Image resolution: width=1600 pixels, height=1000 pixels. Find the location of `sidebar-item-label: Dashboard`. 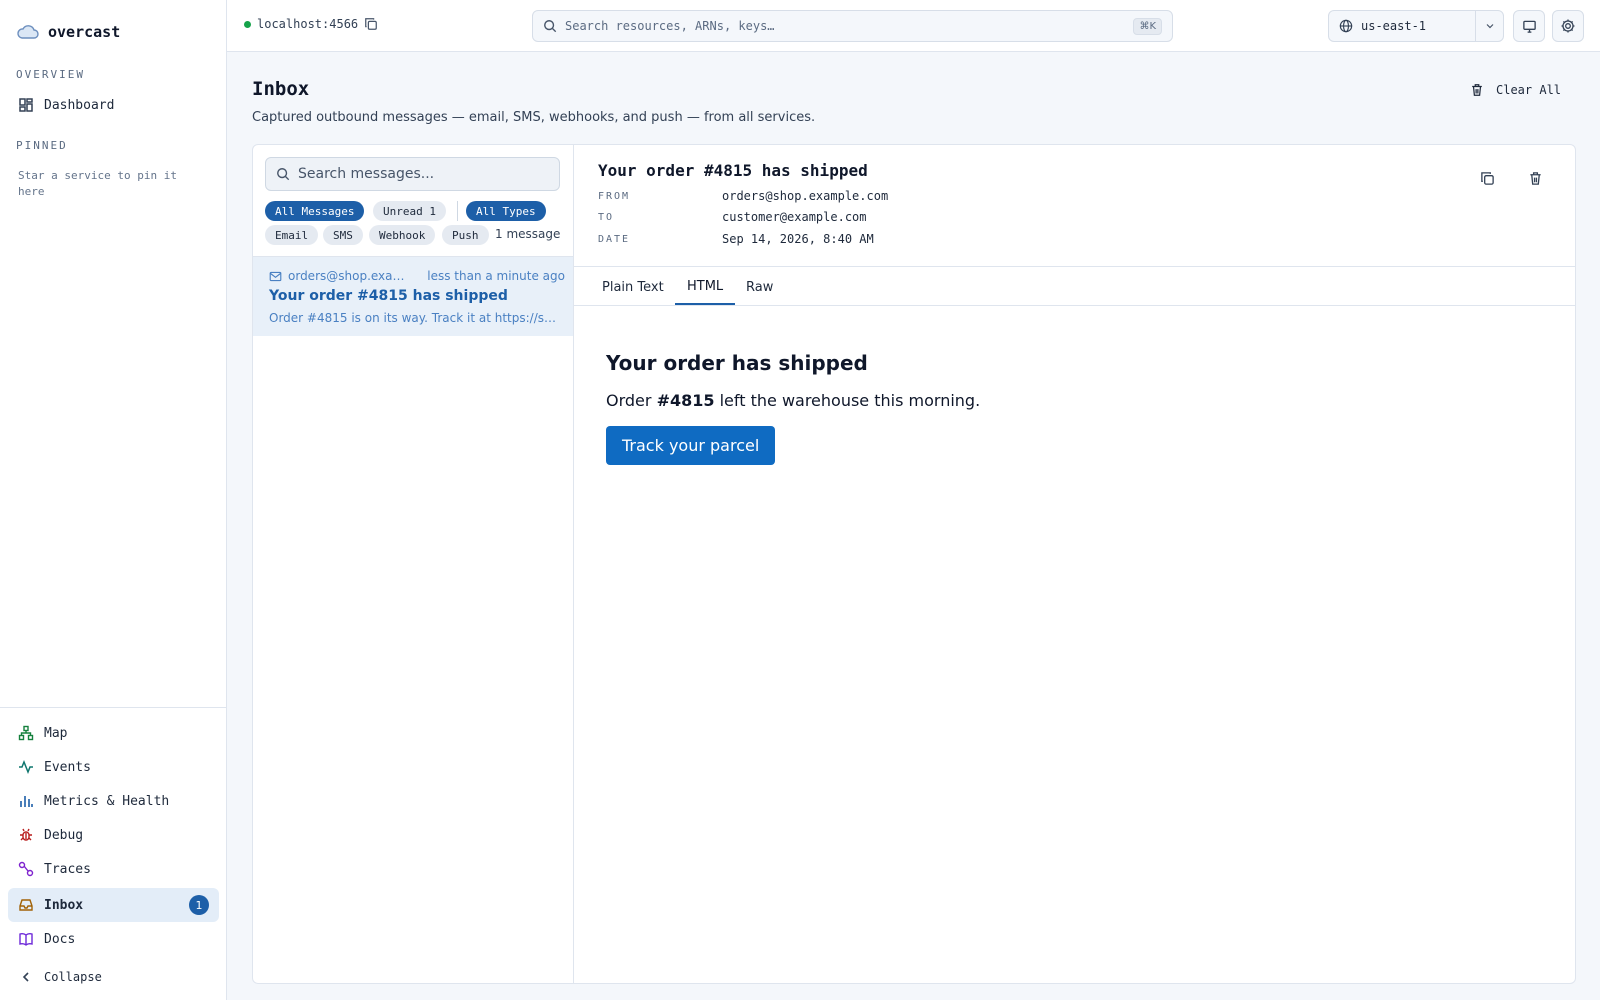

sidebar-item-label: Dashboard is located at coordinates (79, 105).